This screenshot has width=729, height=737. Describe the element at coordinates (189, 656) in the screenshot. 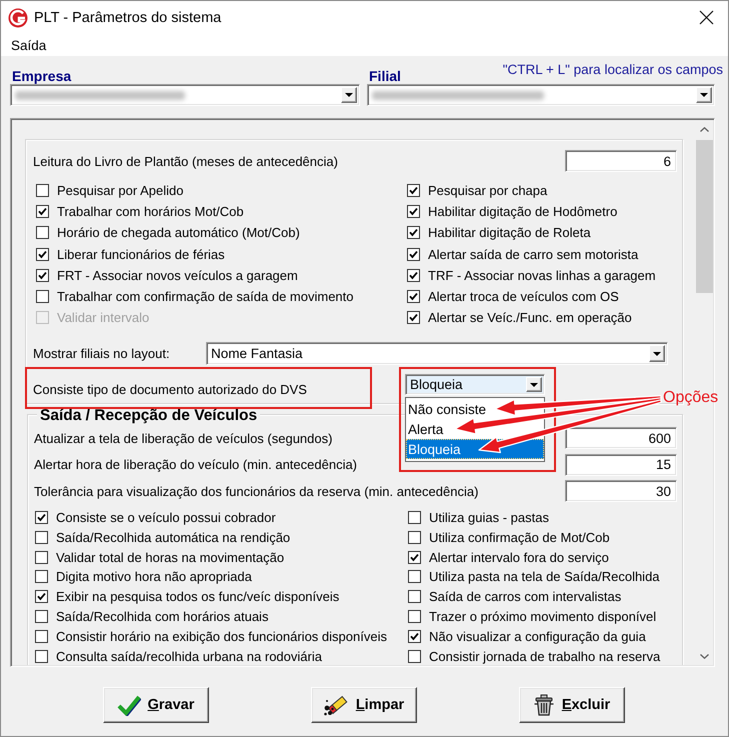

I see `checkbox-label: Consulta saída/recolhida urbana na rodoviária` at that location.